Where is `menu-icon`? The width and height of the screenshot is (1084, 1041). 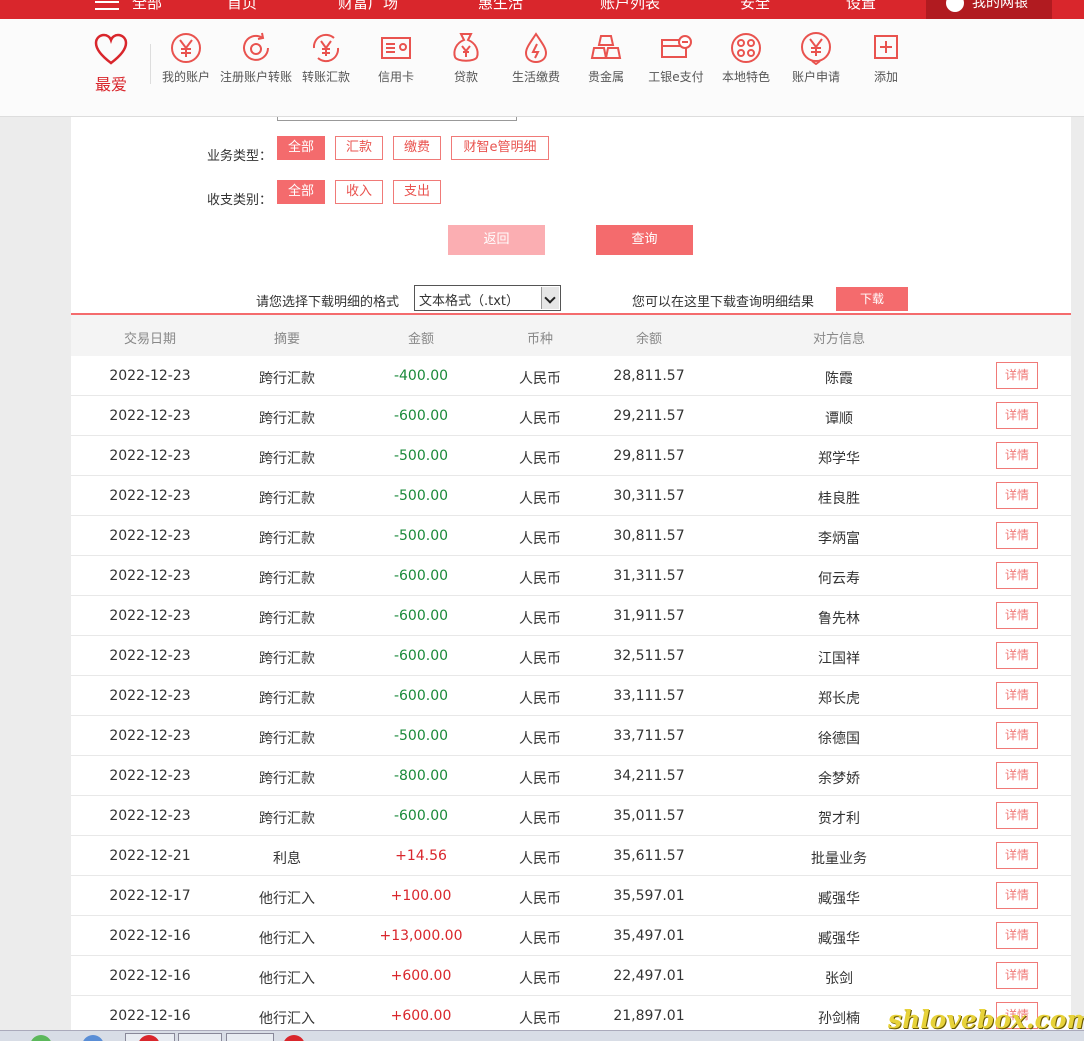
menu-icon is located at coordinates (107, 5).